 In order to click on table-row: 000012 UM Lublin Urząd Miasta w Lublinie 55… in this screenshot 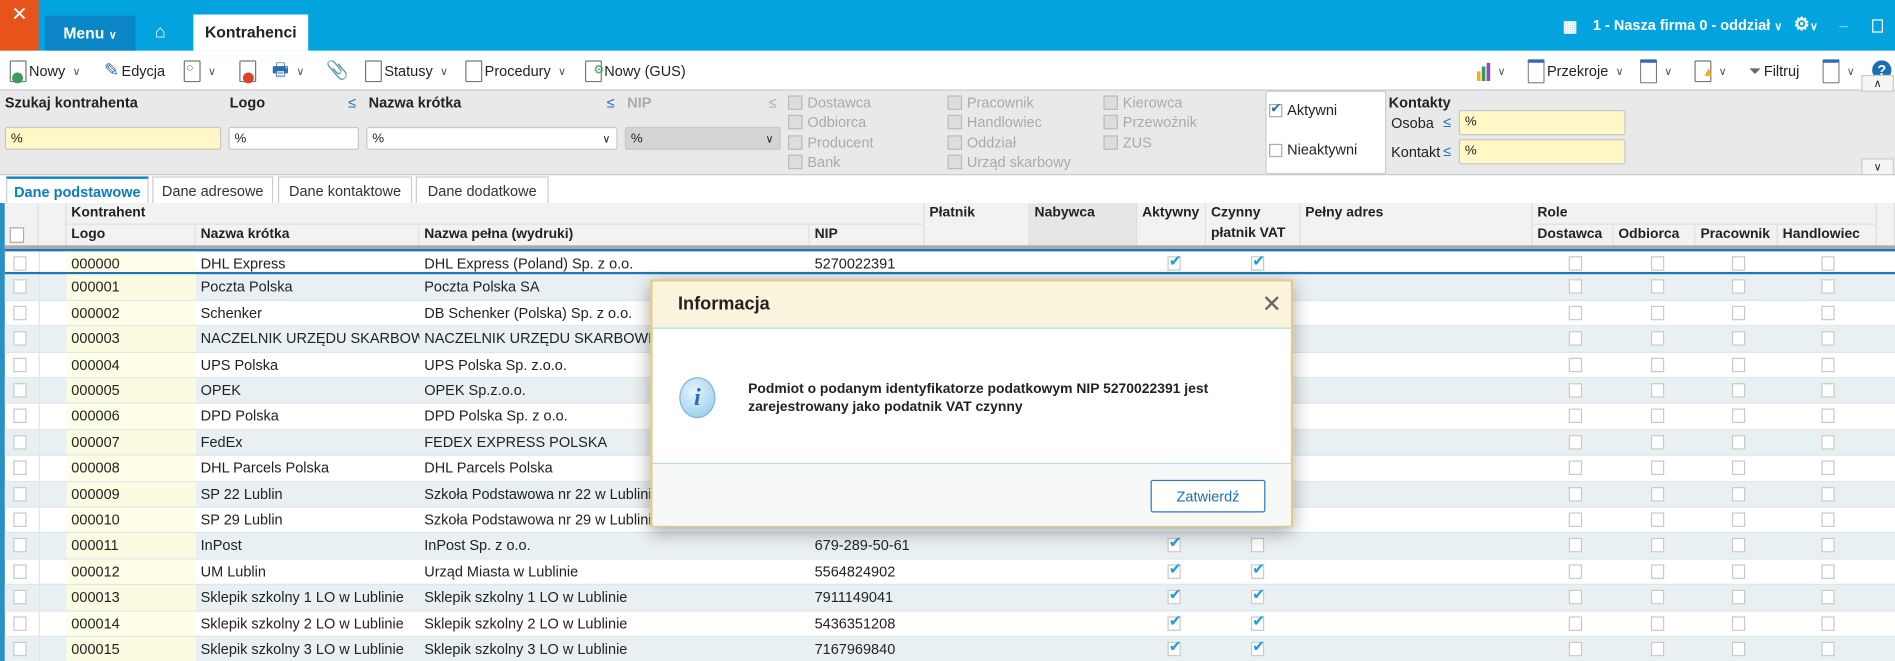, I will do `click(949, 572)`.